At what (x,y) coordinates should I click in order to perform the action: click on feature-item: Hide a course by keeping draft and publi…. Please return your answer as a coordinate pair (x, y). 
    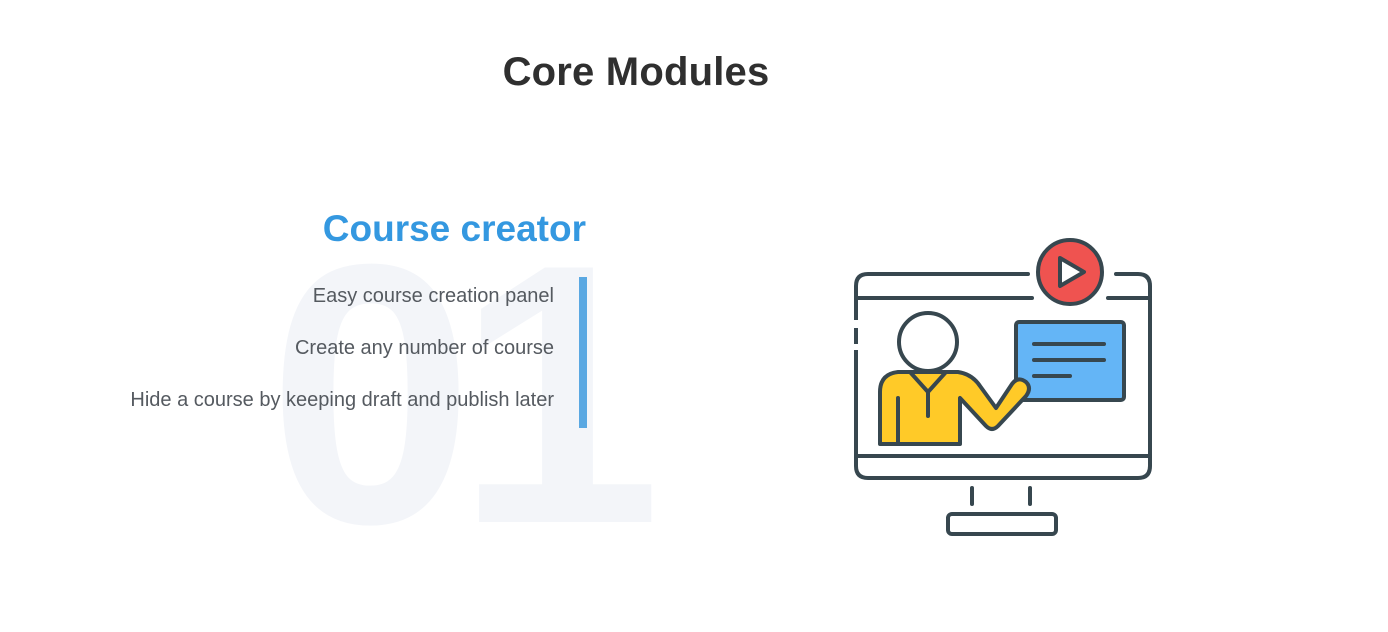
    Looking at the image, I should click on (342, 400).